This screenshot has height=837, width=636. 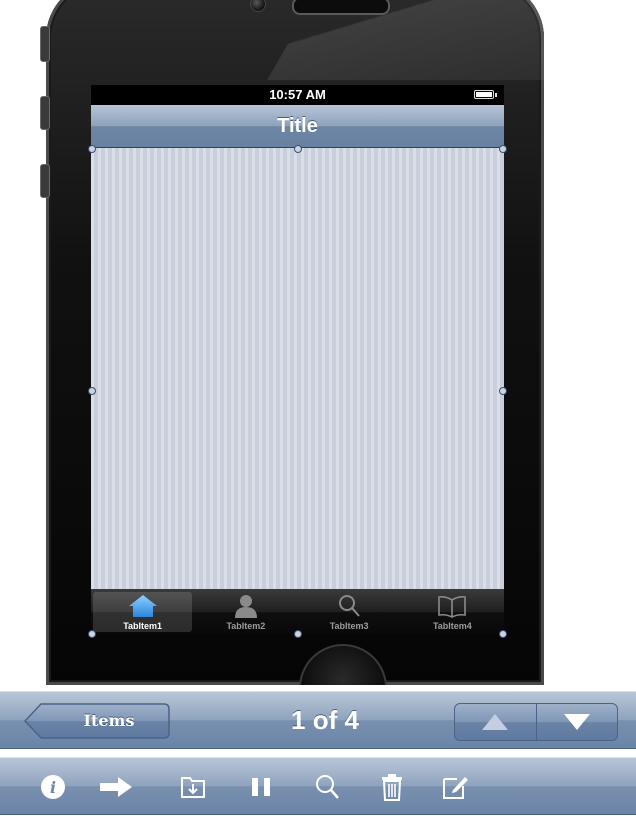 What do you see at coordinates (349, 626) in the screenshot?
I see `tab-label: TabItem3` at bounding box center [349, 626].